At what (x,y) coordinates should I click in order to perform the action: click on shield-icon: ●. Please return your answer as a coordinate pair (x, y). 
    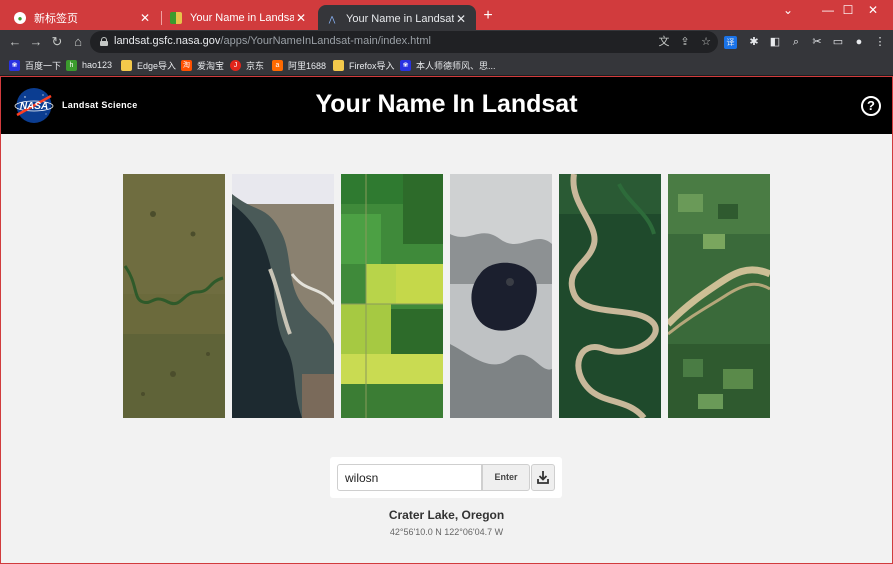
    Looking at the image, I should click on (20, 18).